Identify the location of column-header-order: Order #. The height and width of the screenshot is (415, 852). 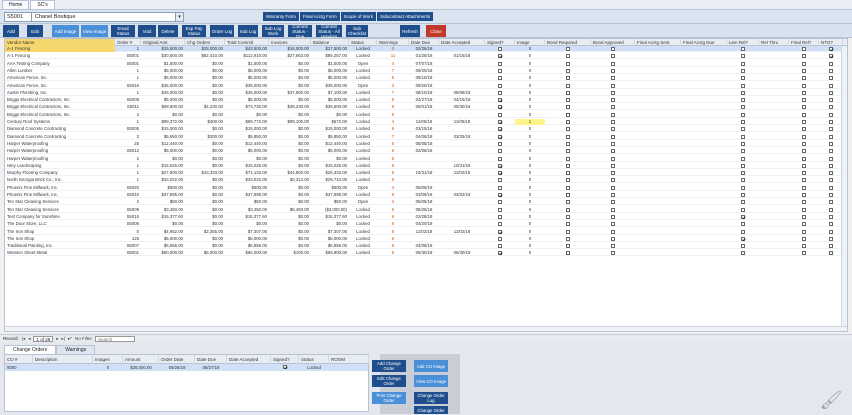
(128, 42).